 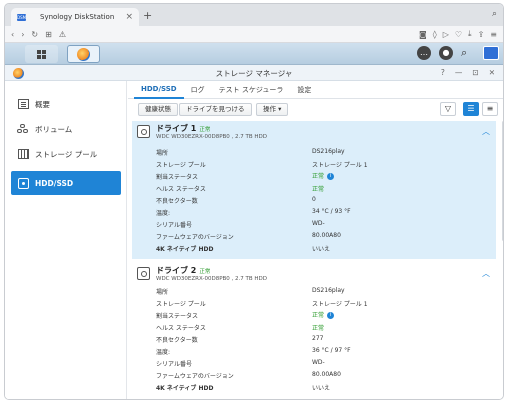 I want to click on reload-icon: ↻, so click(x=34, y=34).